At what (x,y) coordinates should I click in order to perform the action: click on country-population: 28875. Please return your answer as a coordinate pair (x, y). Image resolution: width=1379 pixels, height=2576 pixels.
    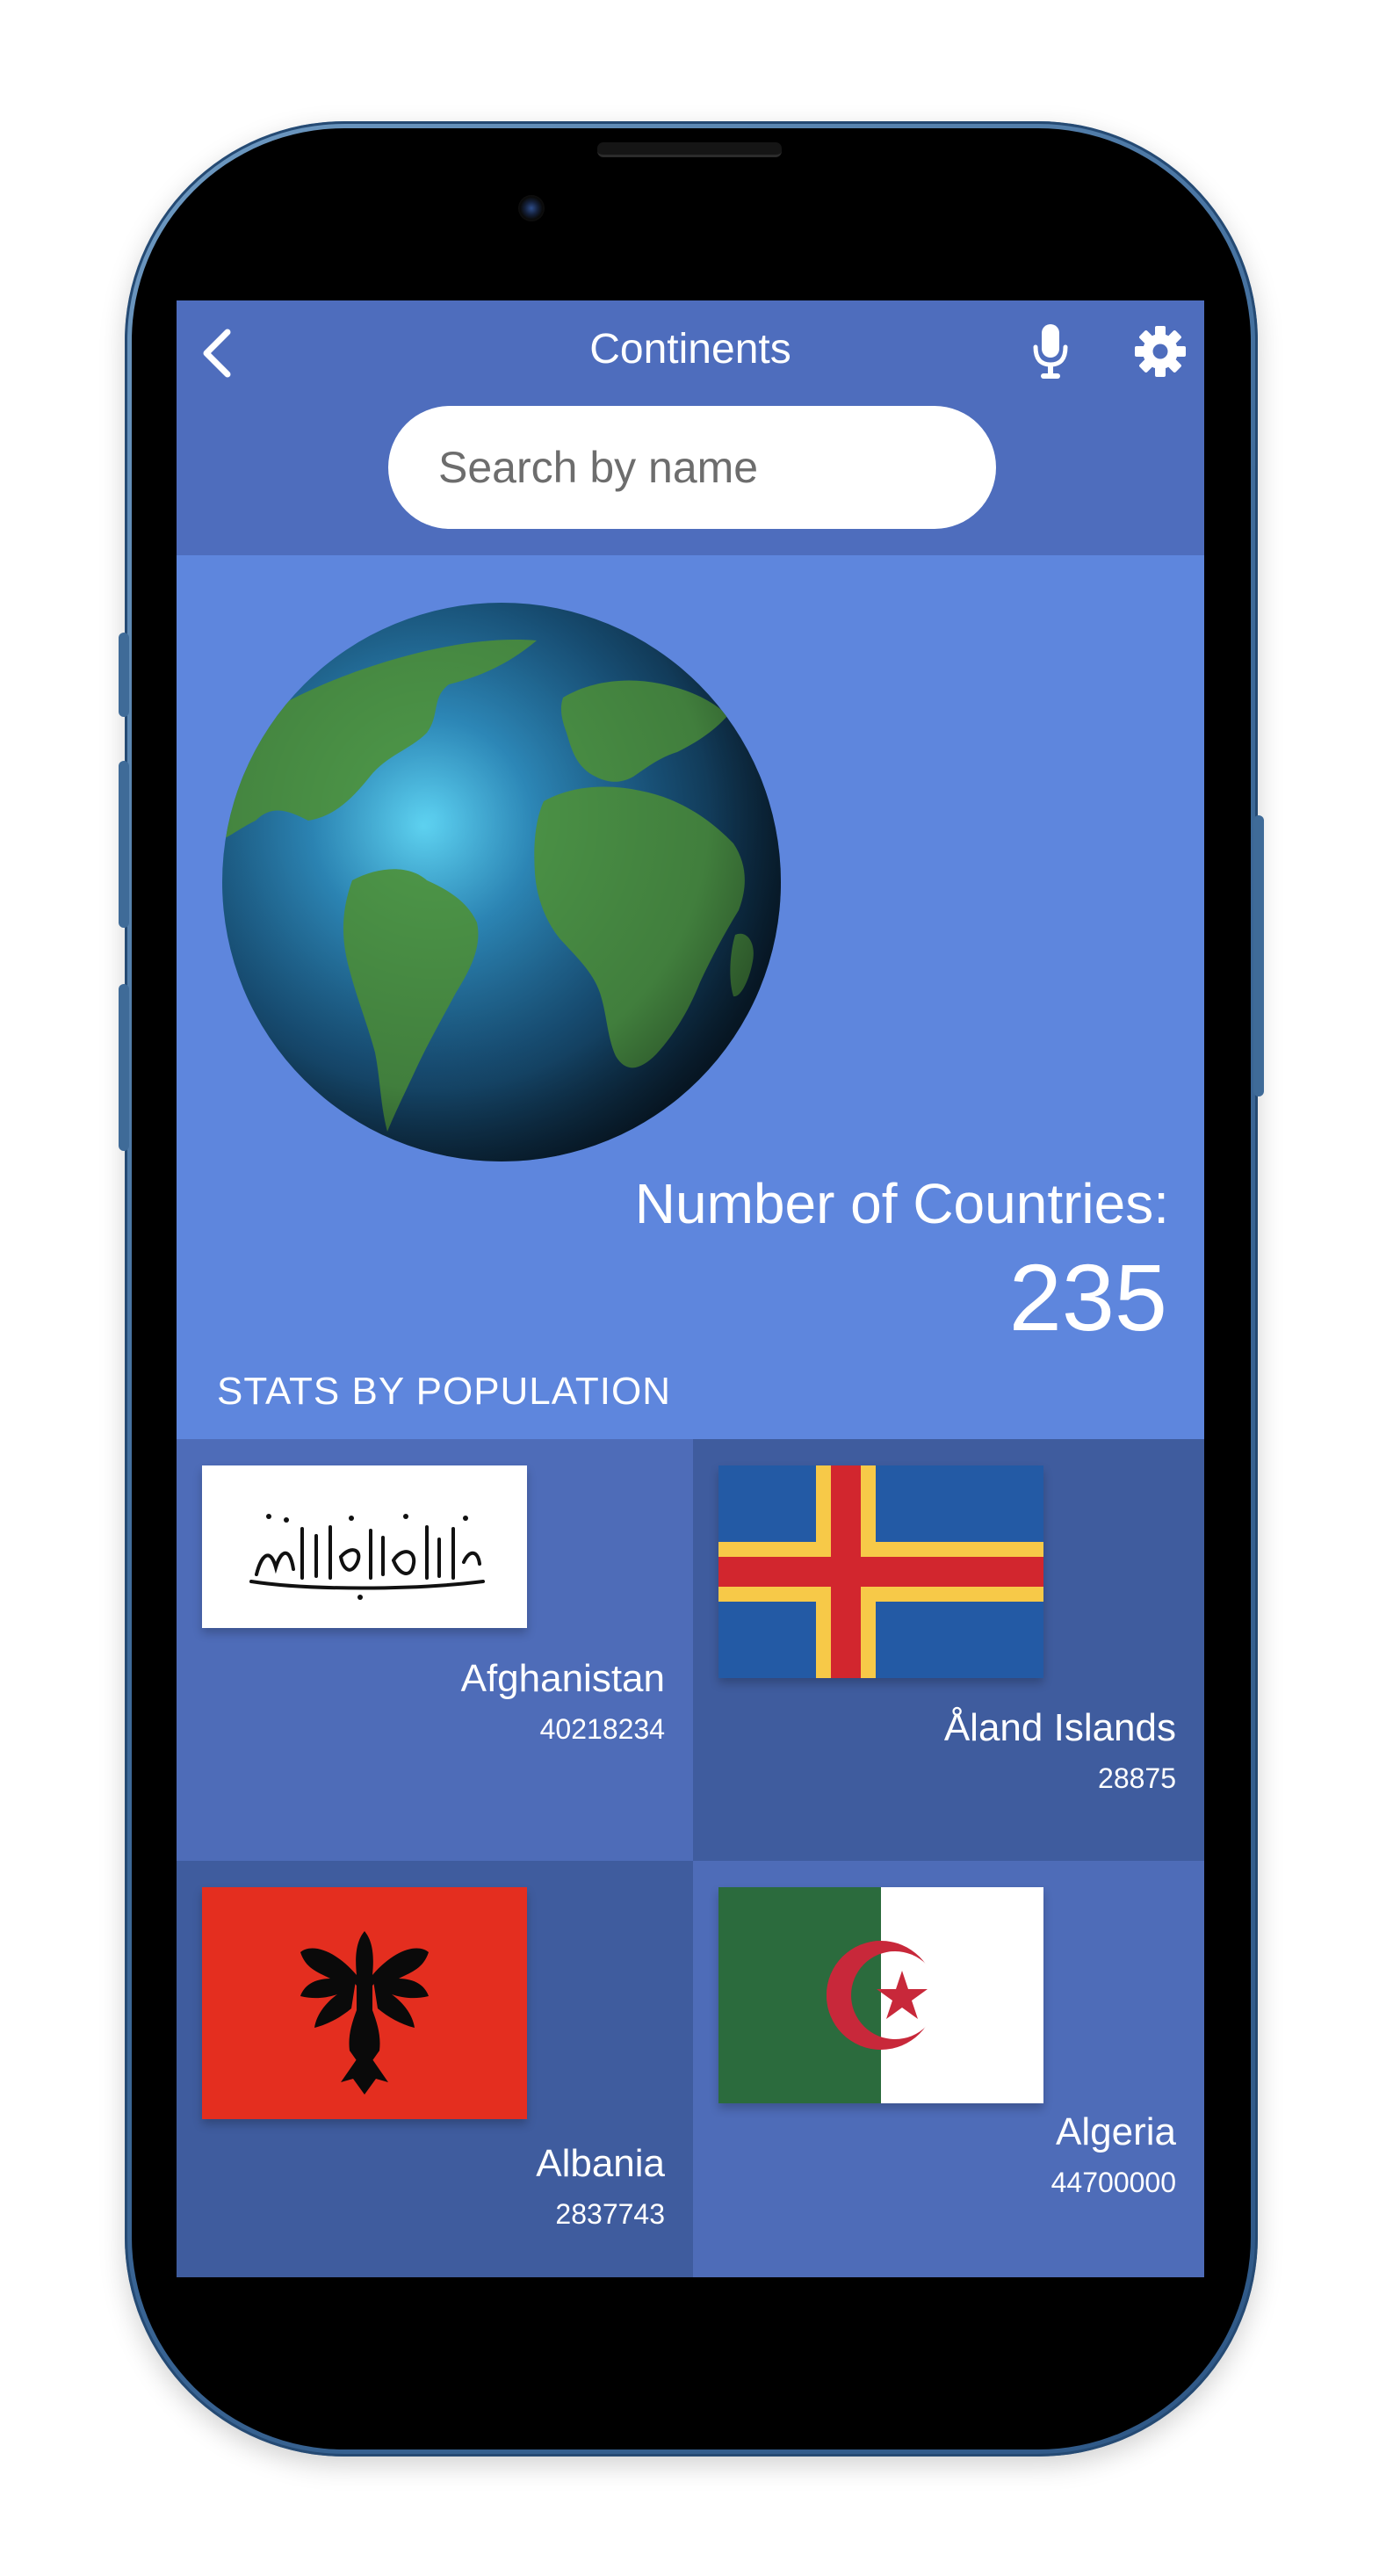
    Looking at the image, I should click on (1137, 1778).